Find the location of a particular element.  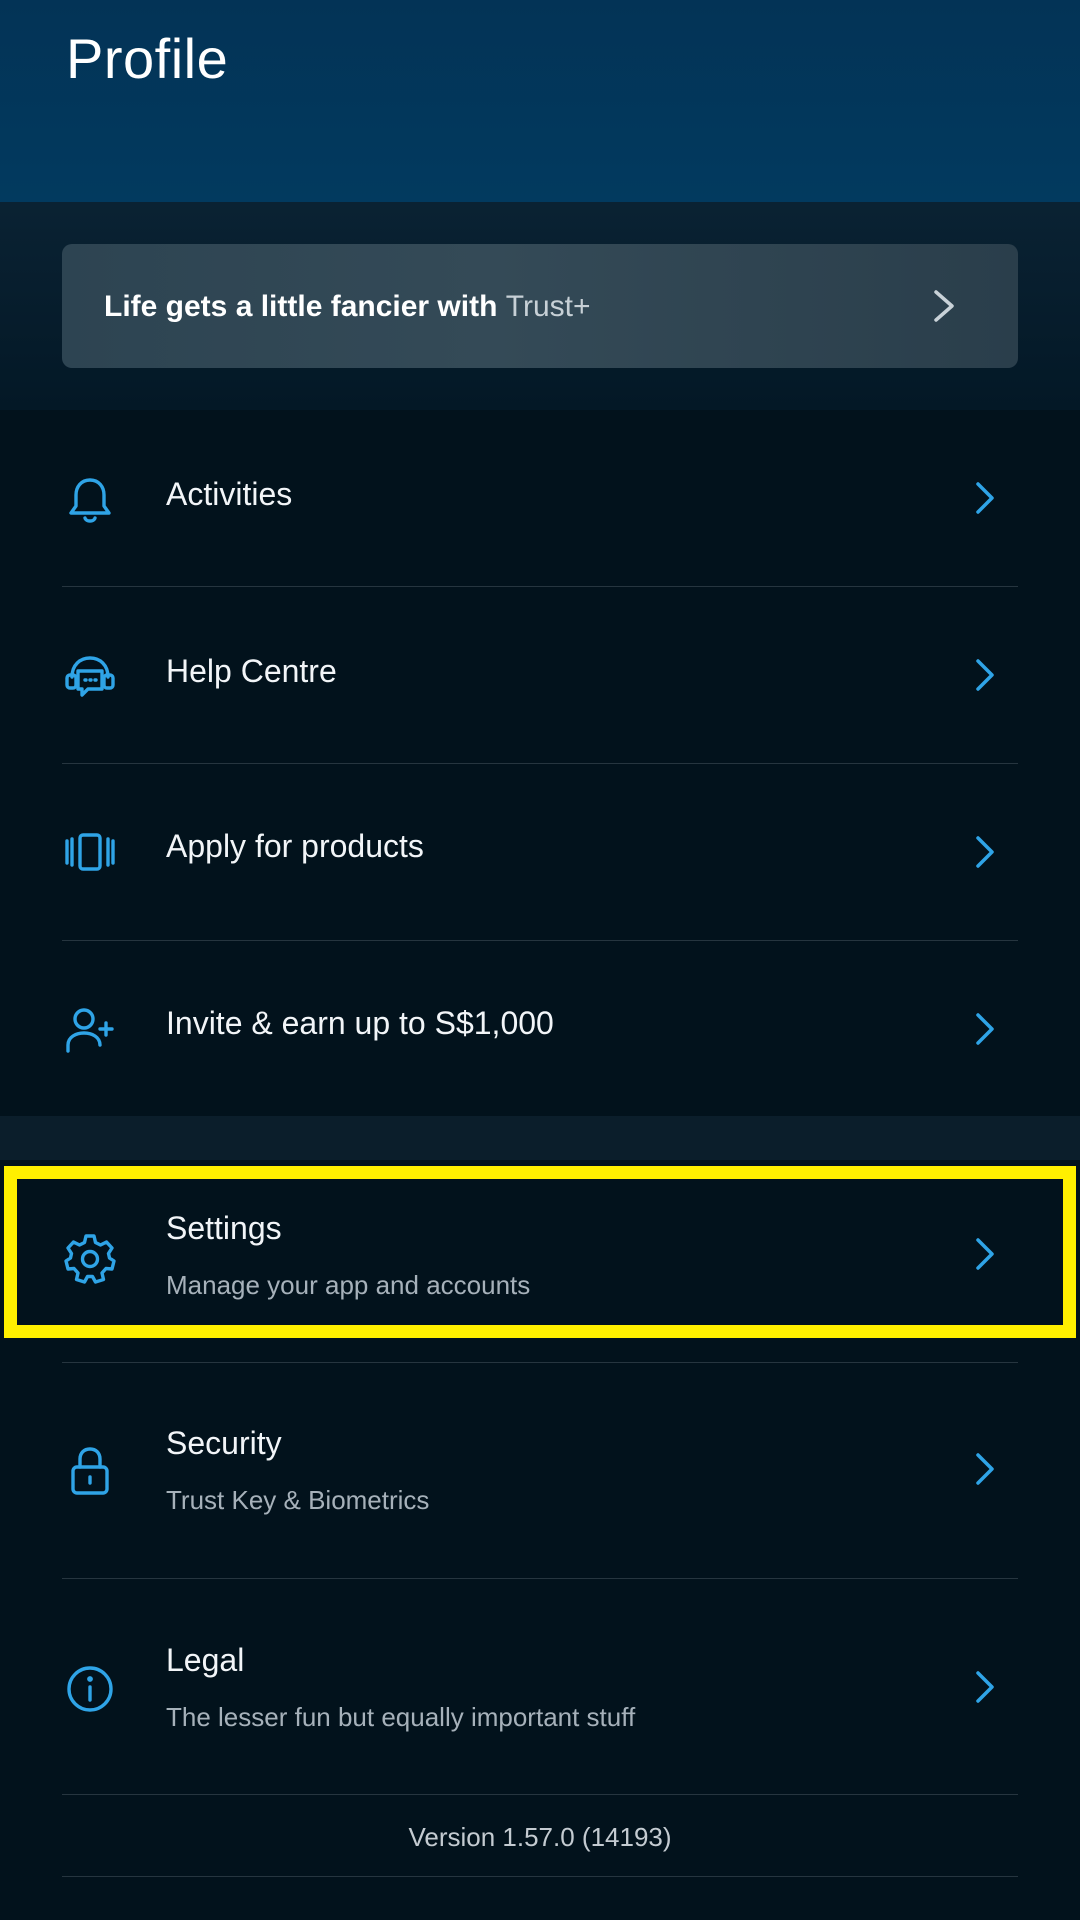

menu-item-label: Legal is located at coordinates (205, 1660).